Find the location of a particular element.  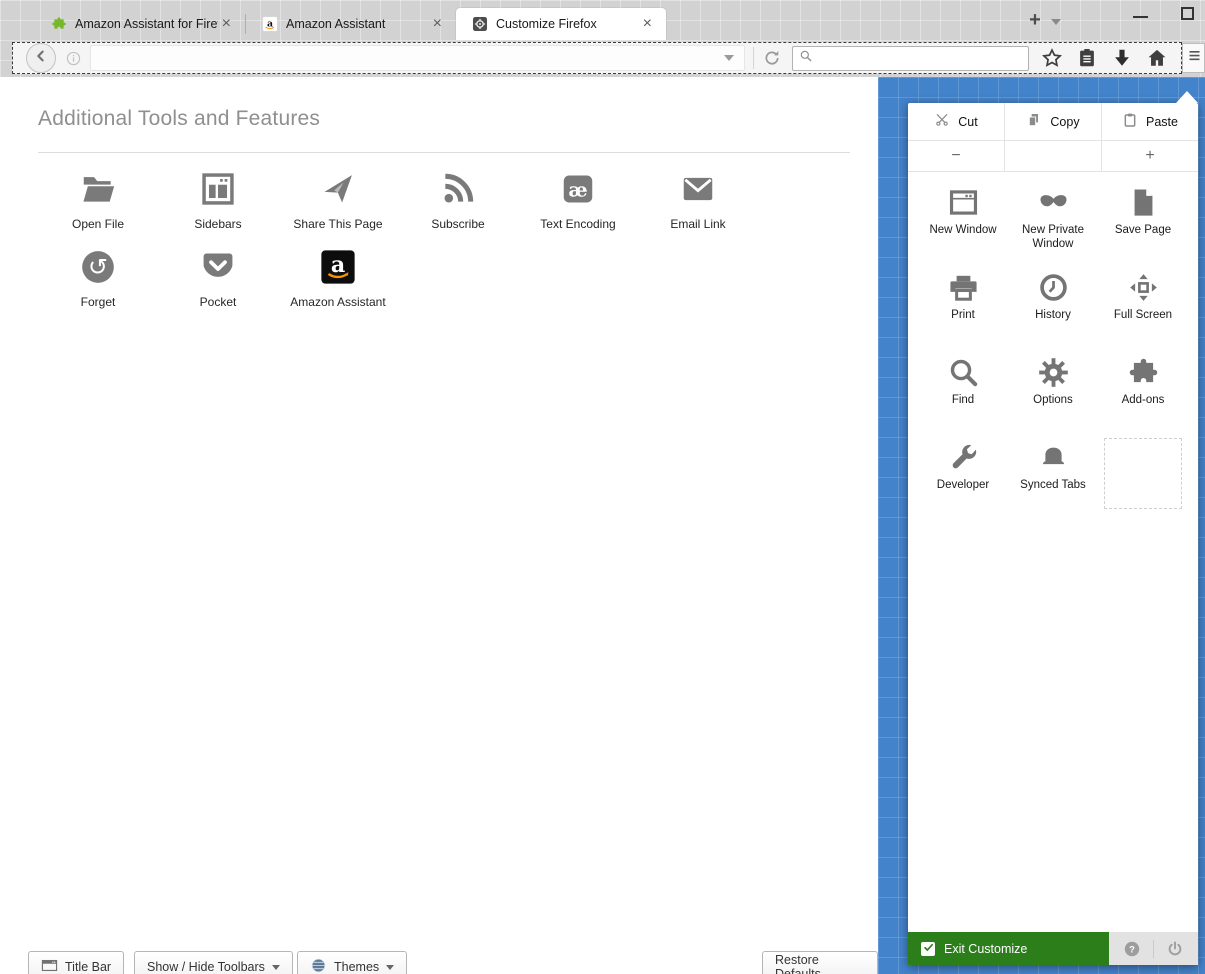

palette-item-forget: ↺ Forget is located at coordinates (98, 282).